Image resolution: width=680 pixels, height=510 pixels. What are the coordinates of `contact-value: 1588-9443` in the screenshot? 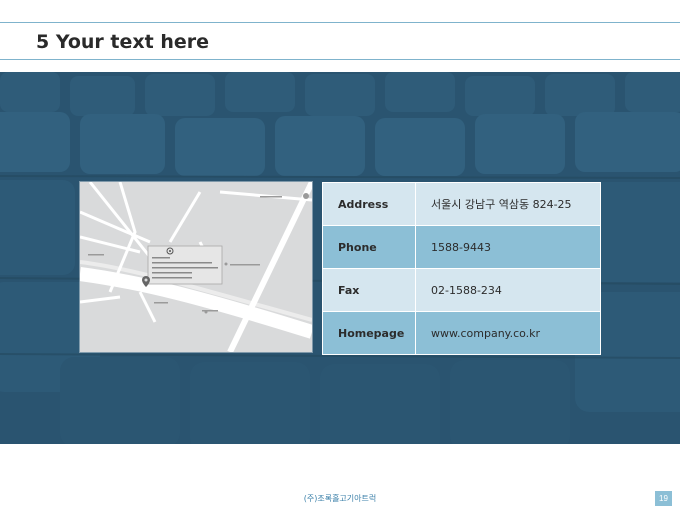 It's located at (508, 247).